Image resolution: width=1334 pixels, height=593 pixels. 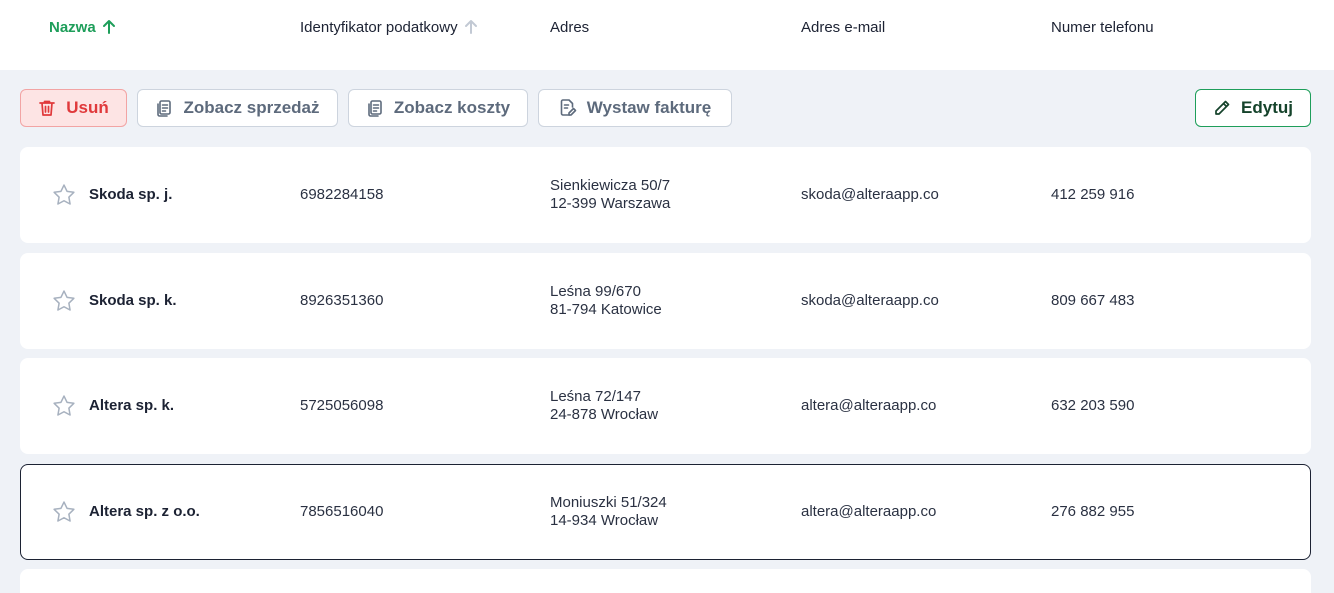 What do you see at coordinates (1267, 107) in the screenshot?
I see `edit-button-label: Edytuj` at bounding box center [1267, 107].